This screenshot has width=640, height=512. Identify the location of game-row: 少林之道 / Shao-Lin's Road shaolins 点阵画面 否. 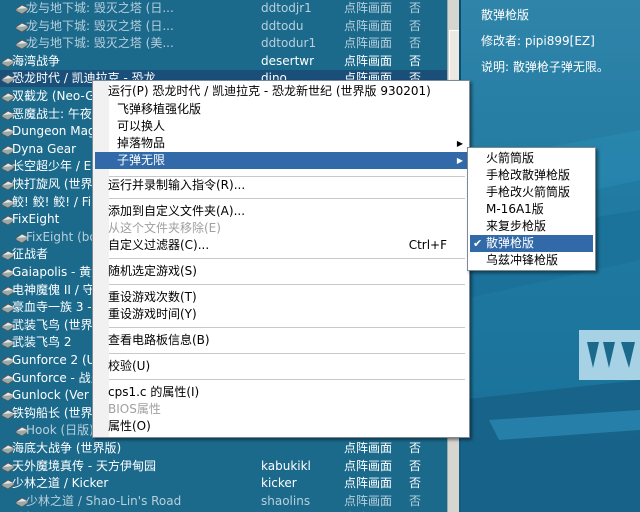
(223, 501).